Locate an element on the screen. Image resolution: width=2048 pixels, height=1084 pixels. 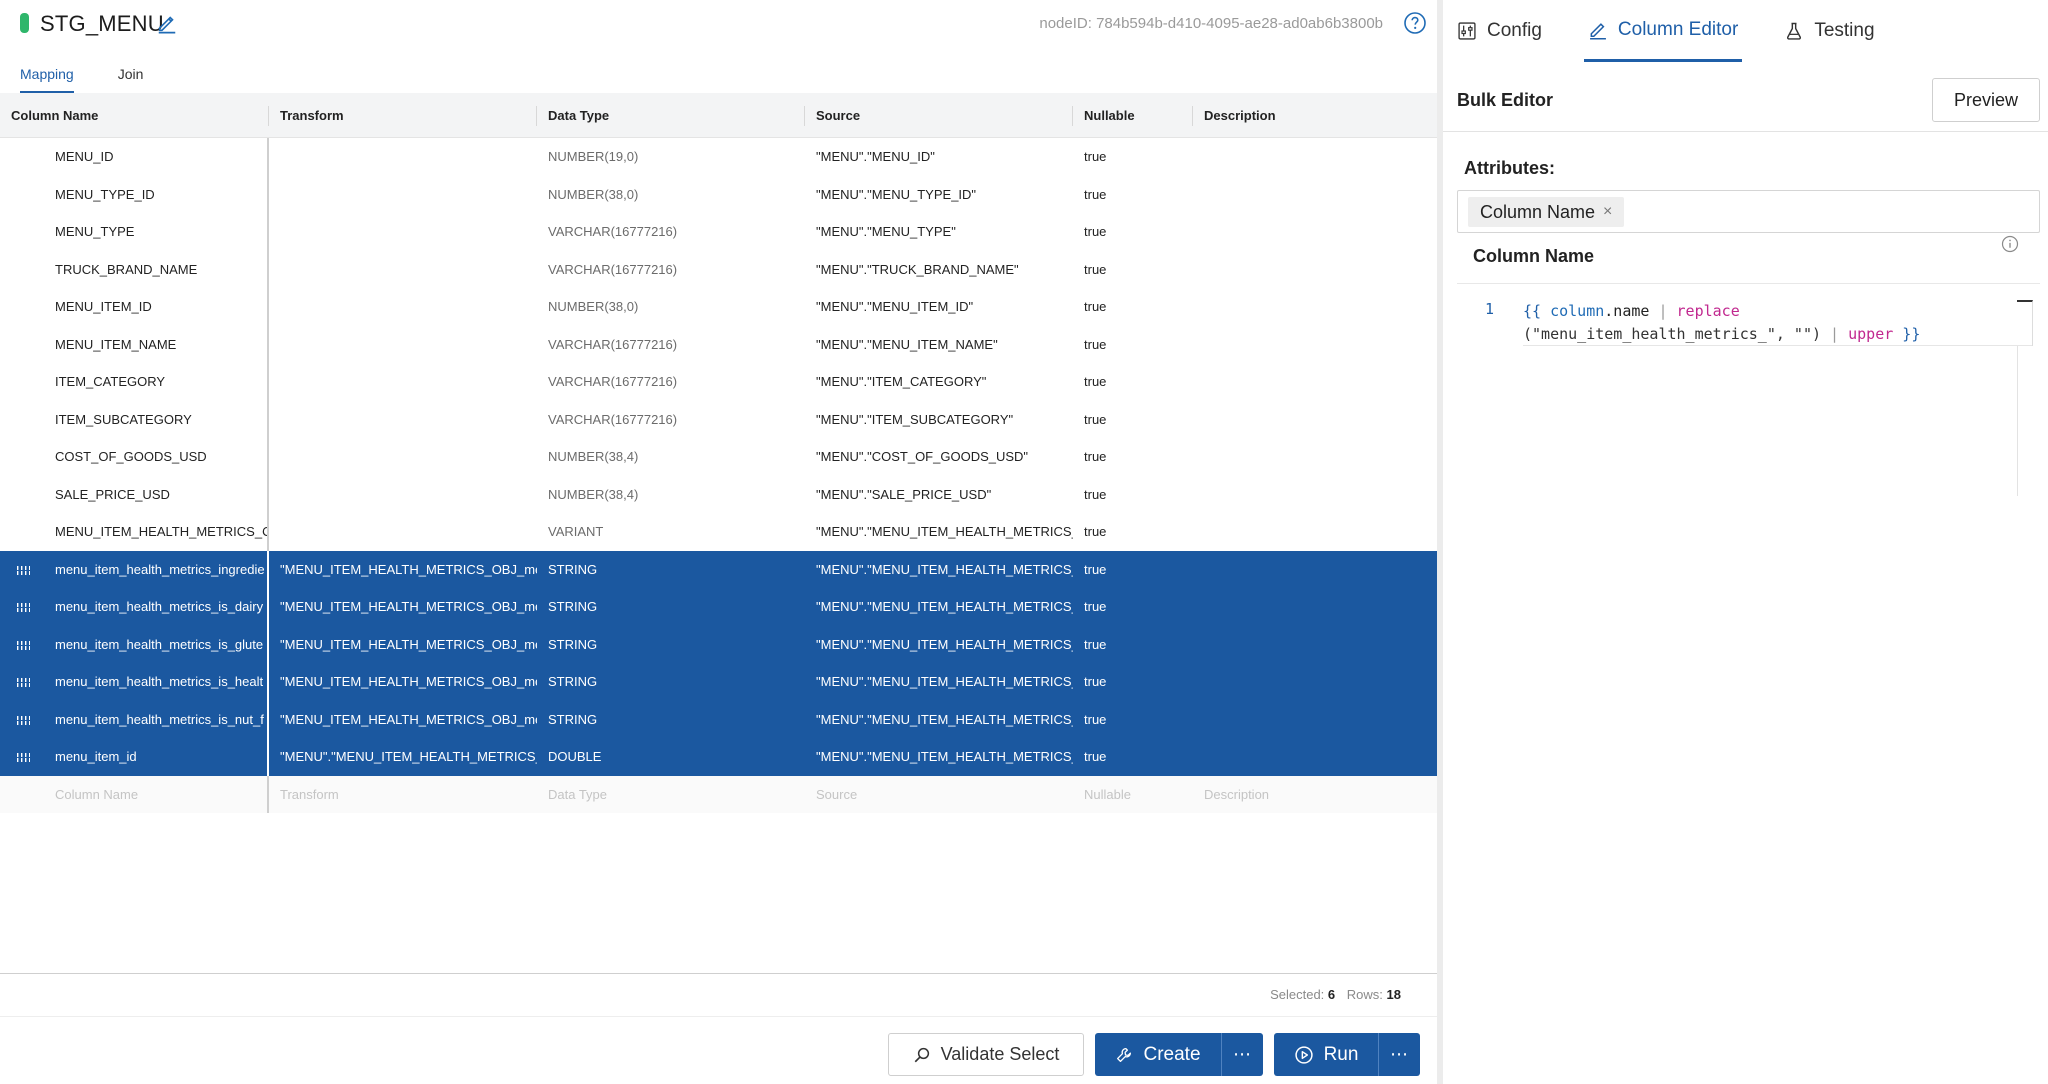
new-column-type-input: Data Type is located at coordinates (671, 795).